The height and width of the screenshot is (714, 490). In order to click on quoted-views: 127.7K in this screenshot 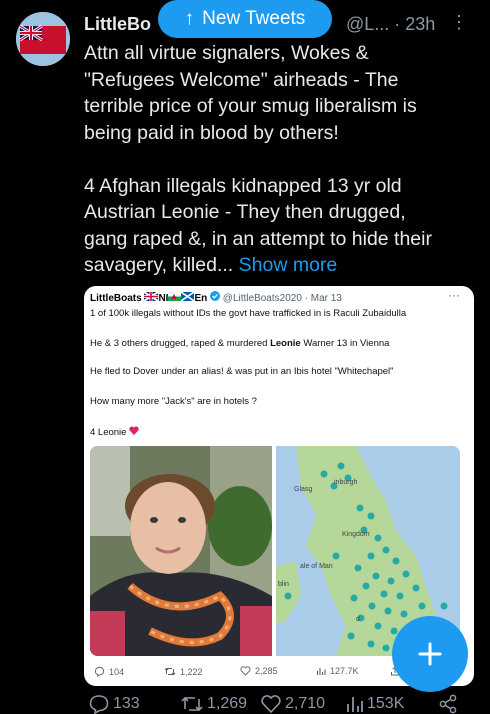, I will do `click(337, 671)`.